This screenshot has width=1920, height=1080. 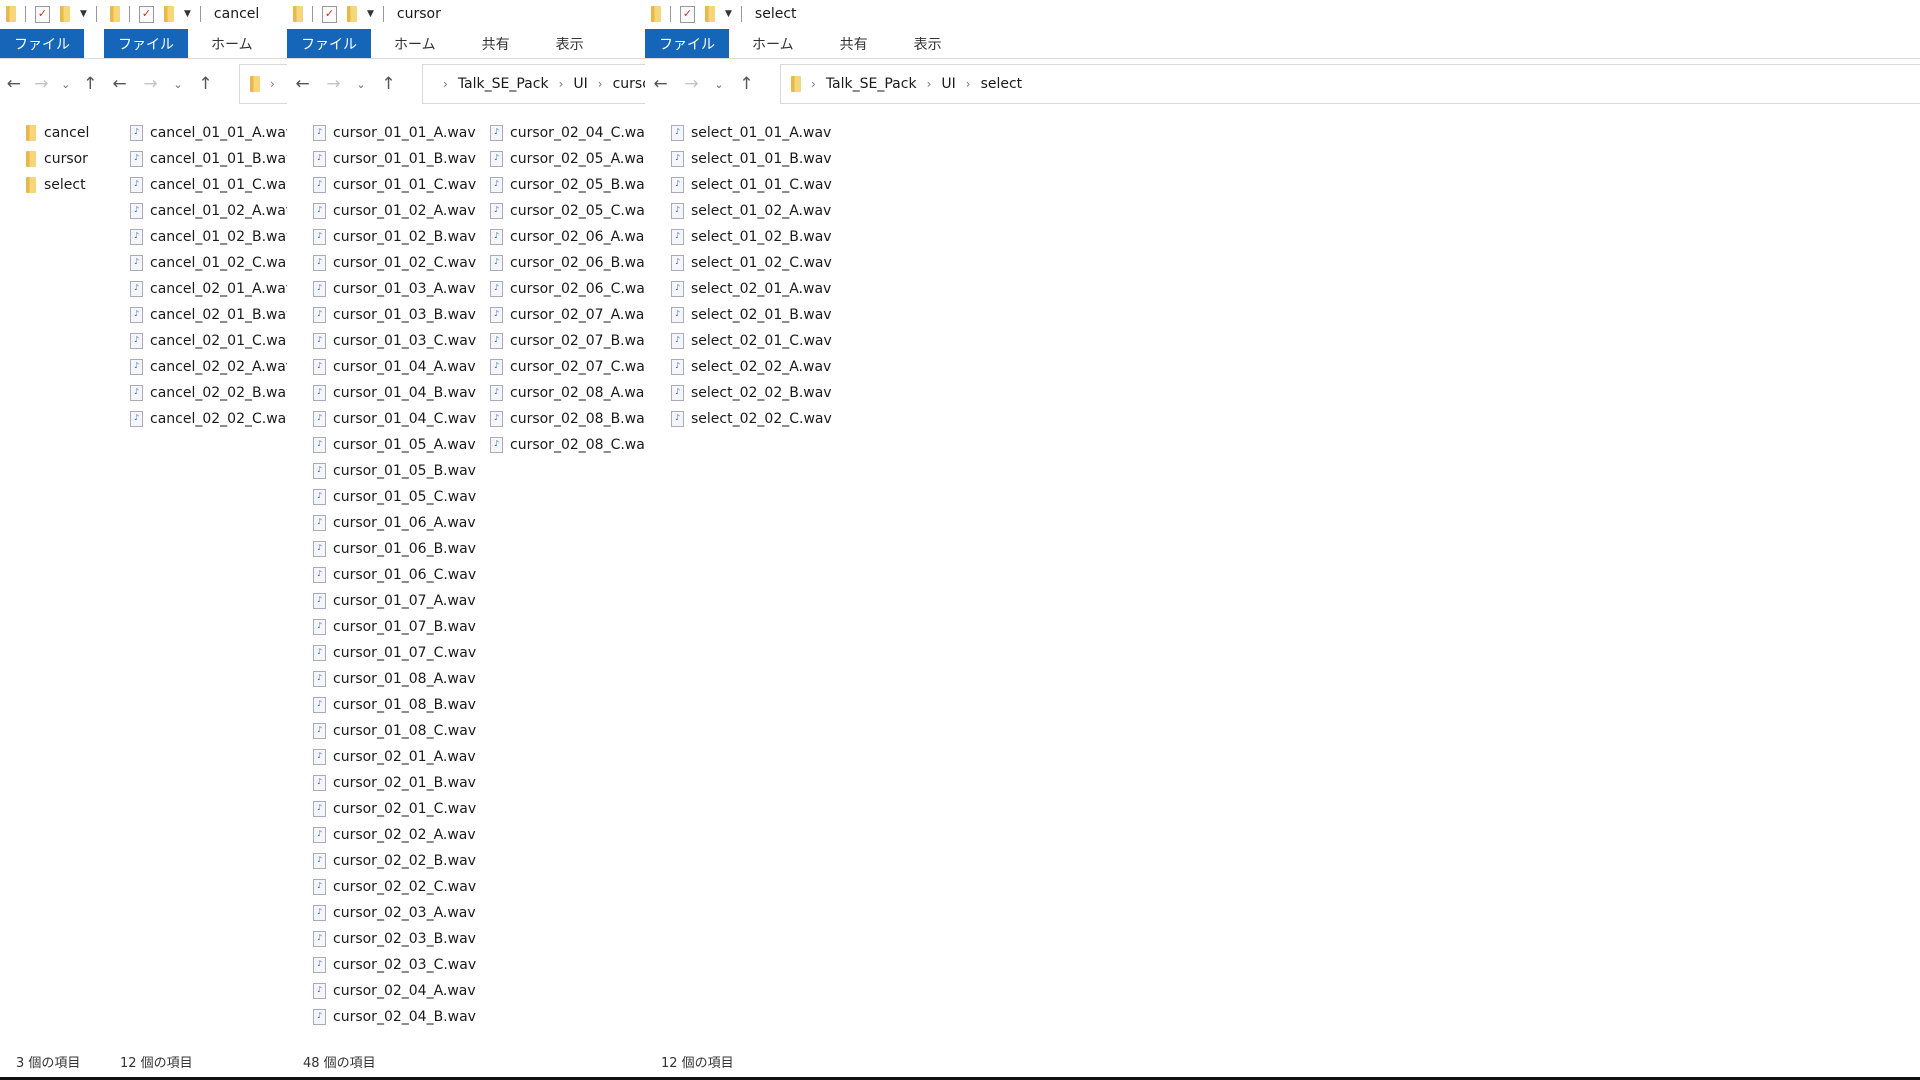 What do you see at coordinates (401, 211) in the screenshot?
I see `file-item: ♪ cursor_01_02_A.wav` at bounding box center [401, 211].